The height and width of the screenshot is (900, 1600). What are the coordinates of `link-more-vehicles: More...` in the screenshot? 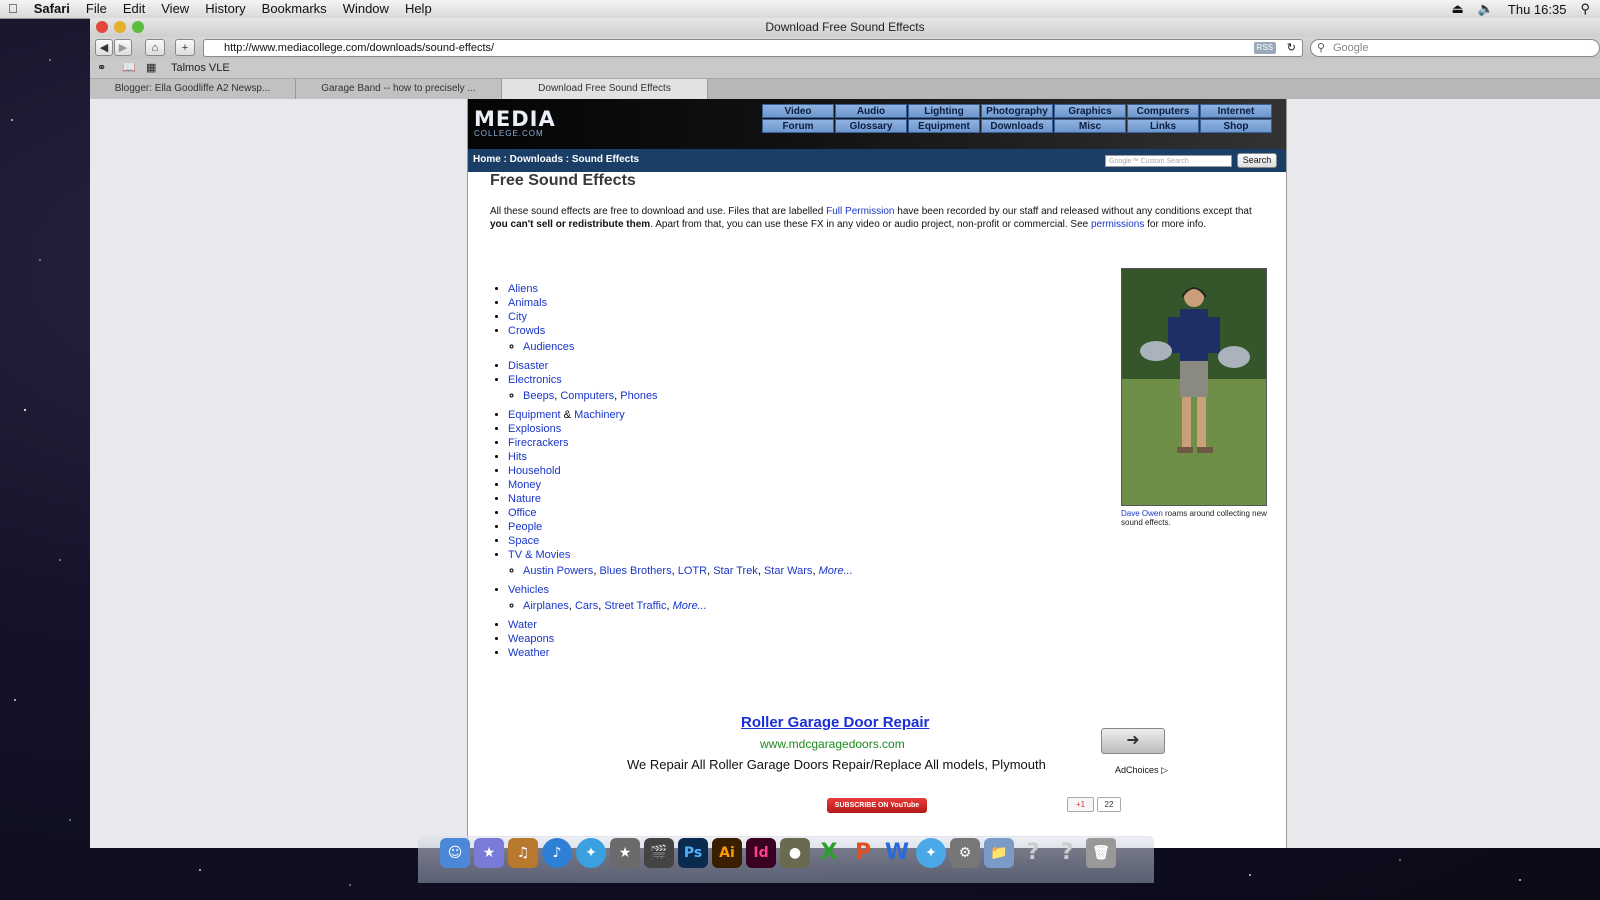 It's located at (690, 606).